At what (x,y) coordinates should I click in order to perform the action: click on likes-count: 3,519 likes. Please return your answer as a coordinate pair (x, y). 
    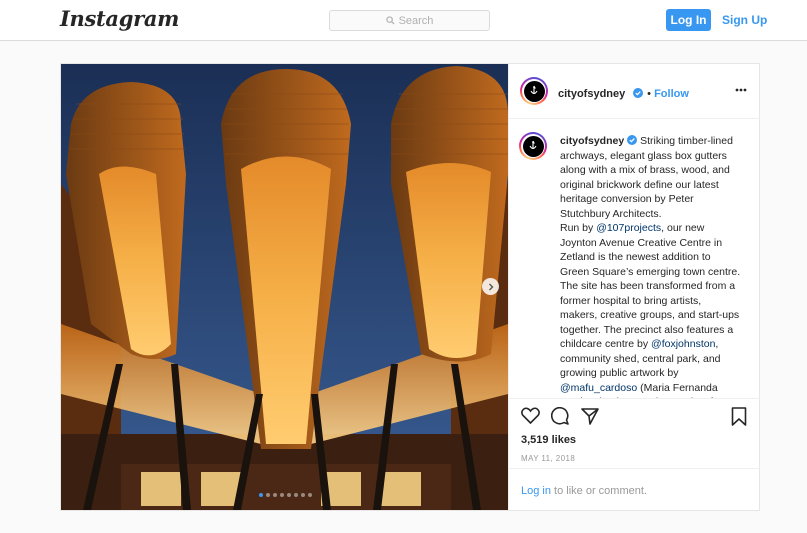
    Looking at the image, I should click on (548, 440).